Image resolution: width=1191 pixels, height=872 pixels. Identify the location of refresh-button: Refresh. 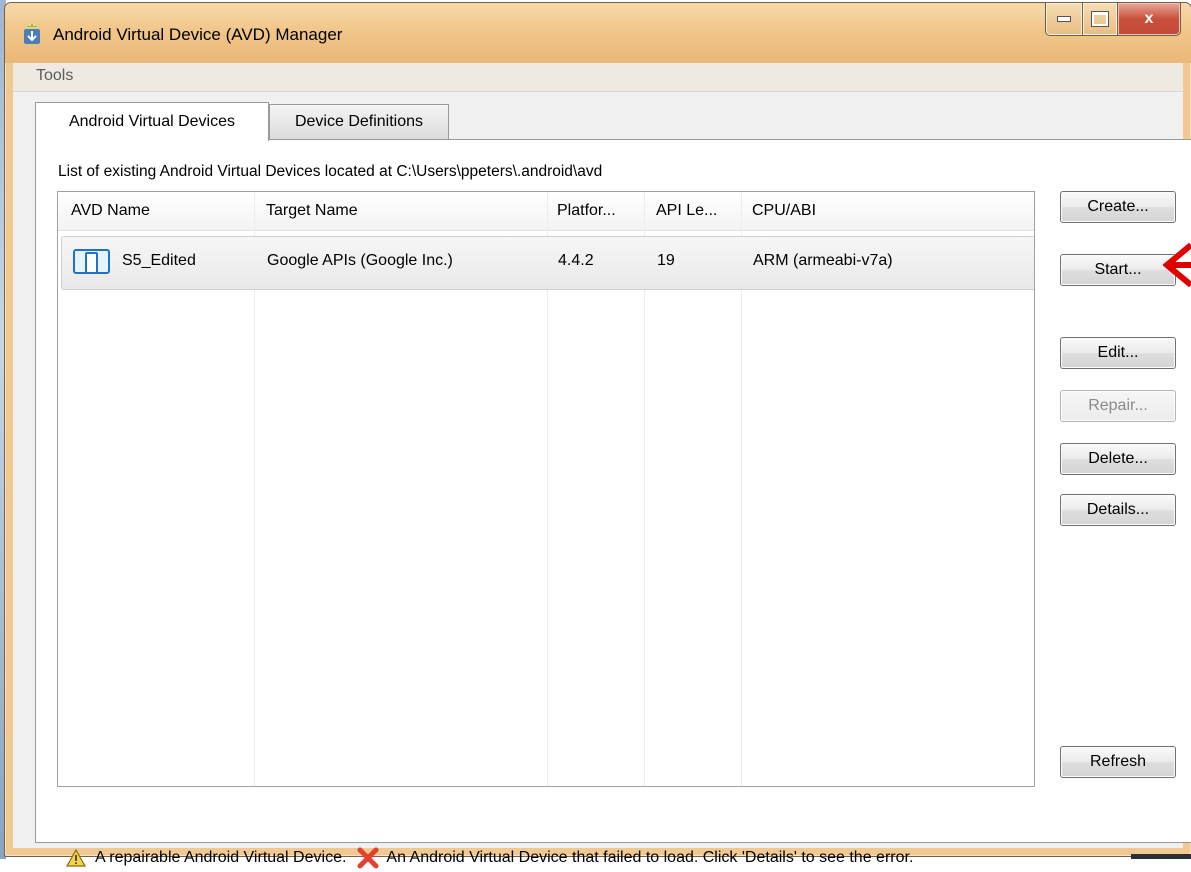
(1118, 762).